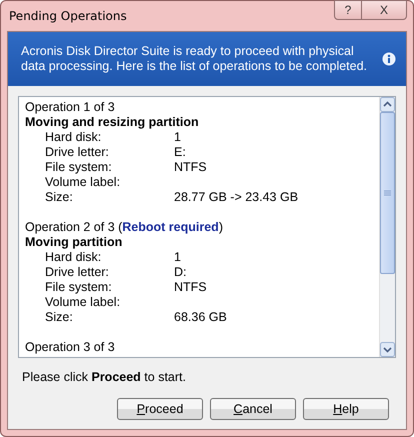  I want to click on operation-action: Moving partition, so click(74, 242).